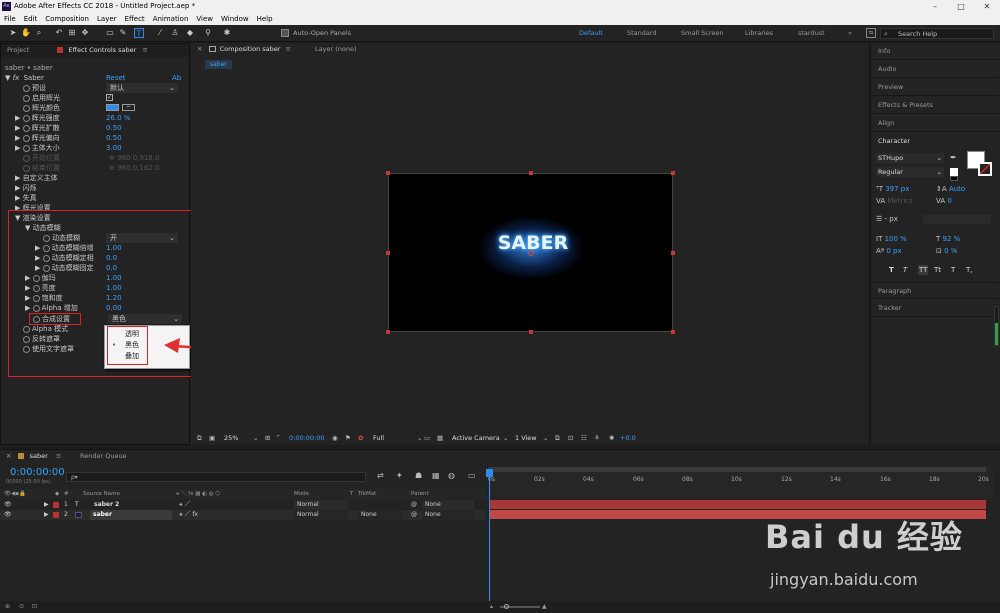 The height and width of the screenshot is (613, 1000). Describe the element at coordinates (26, 188) in the screenshot. I see `group-flicker: ▶ 闪烁` at that location.